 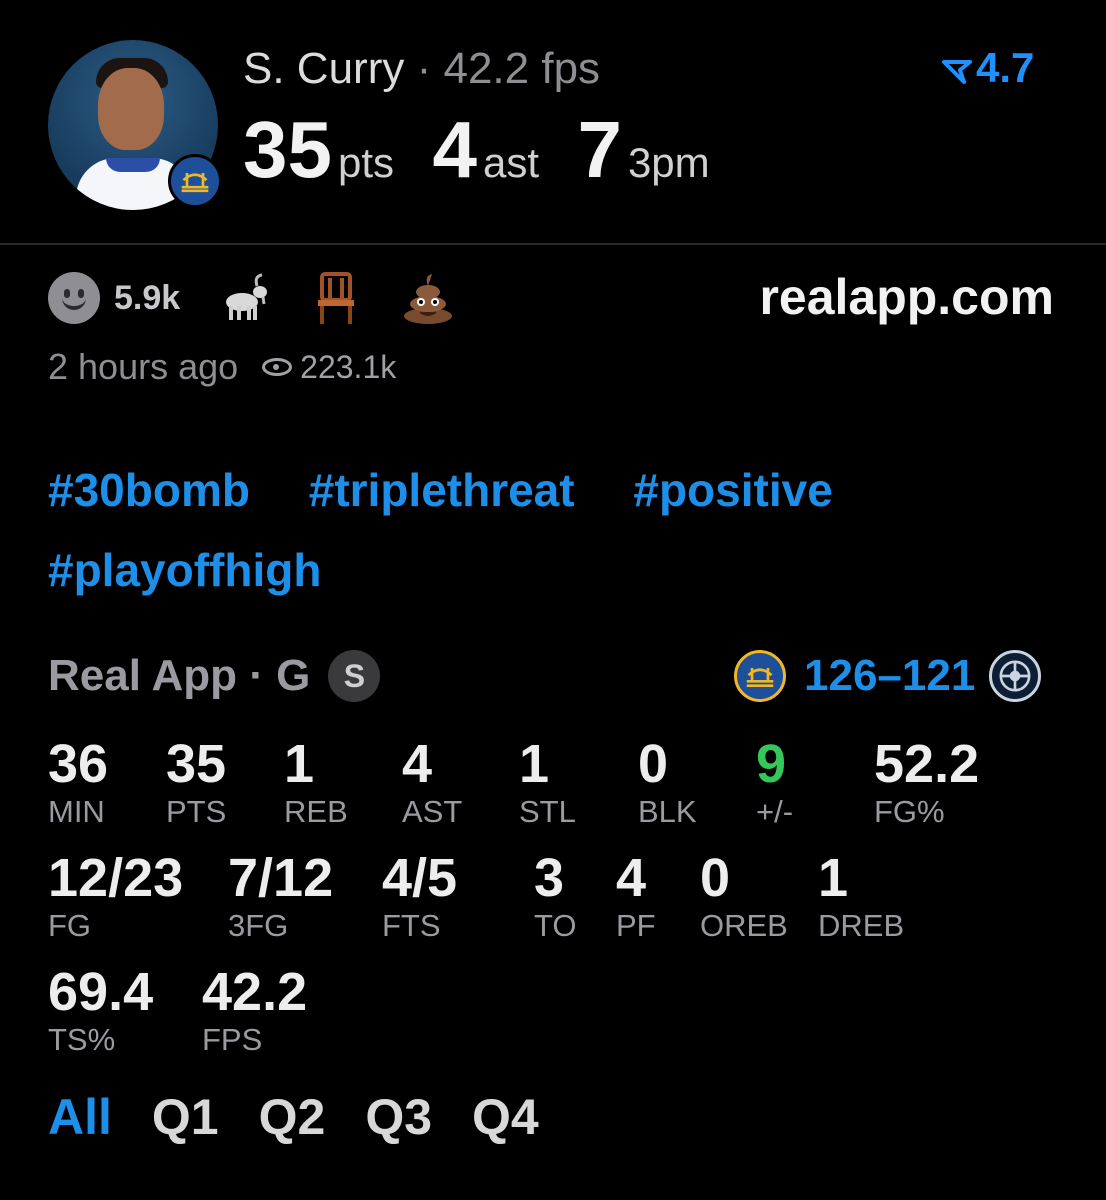 What do you see at coordinates (185, 1117) in the screenshot?
I see `tab-q1: Q1` at bounding box center [185, 1117].